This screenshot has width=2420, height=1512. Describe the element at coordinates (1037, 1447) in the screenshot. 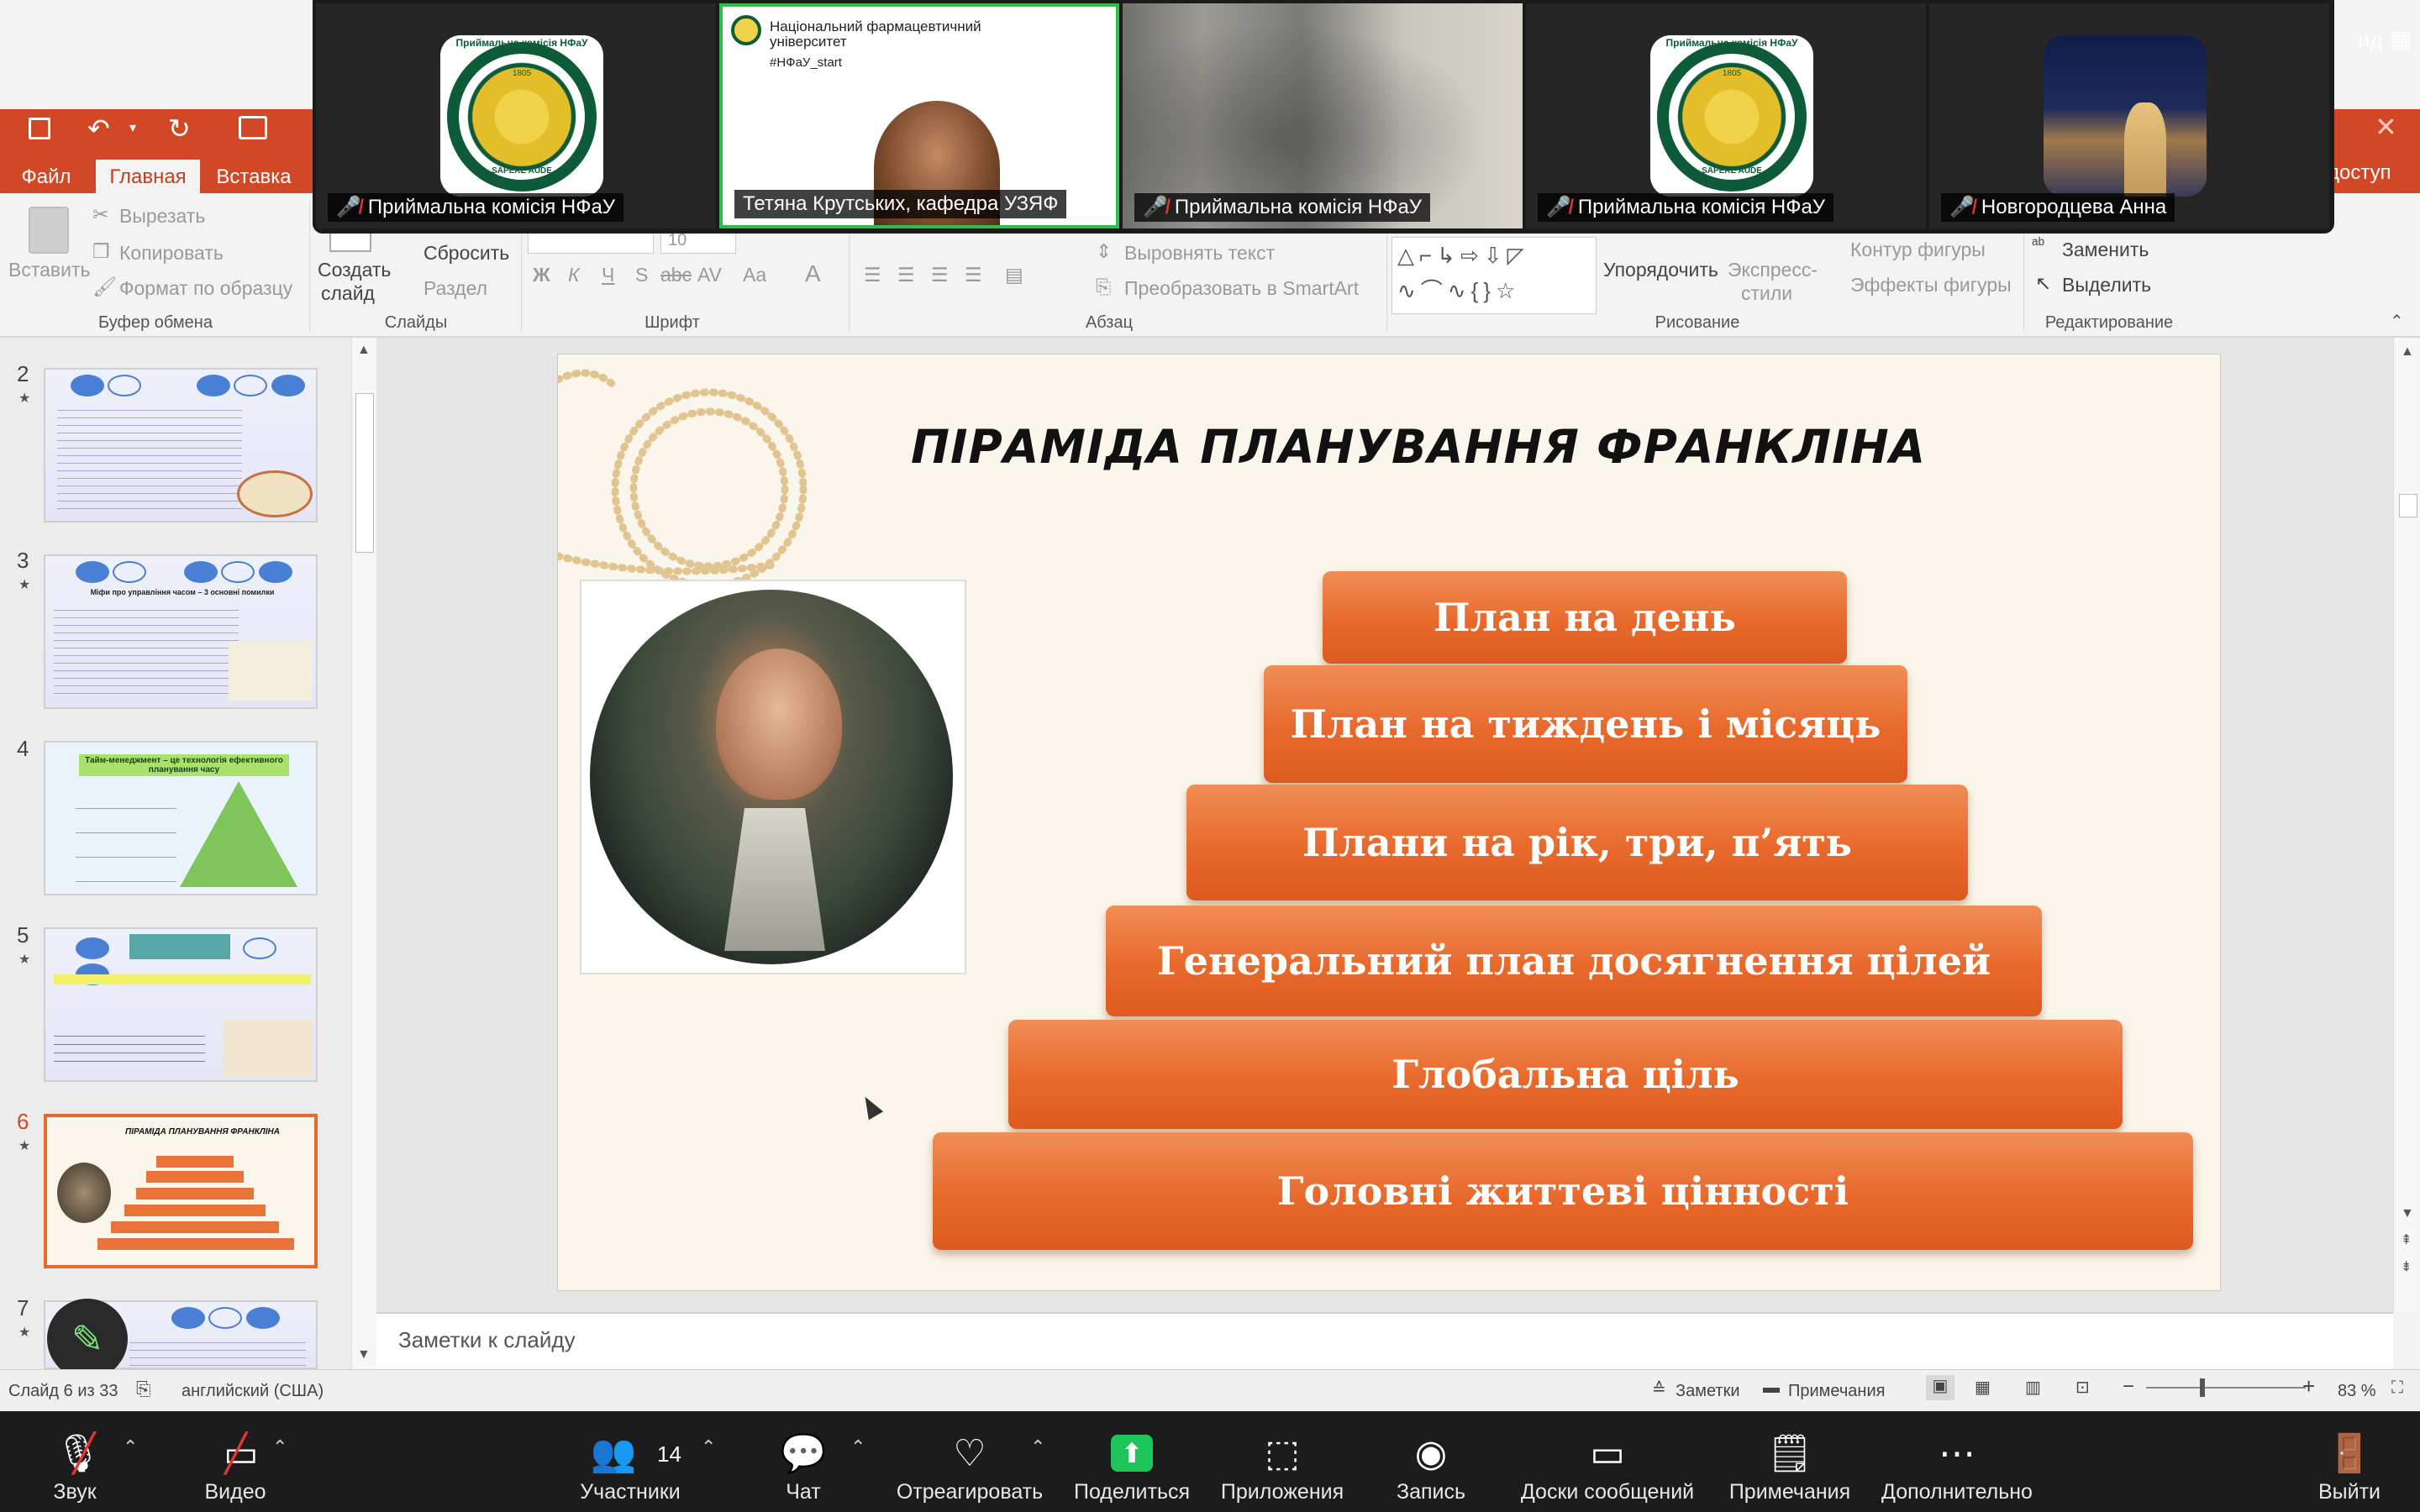

I see `react-chevron-icon: ⌃` at that location.